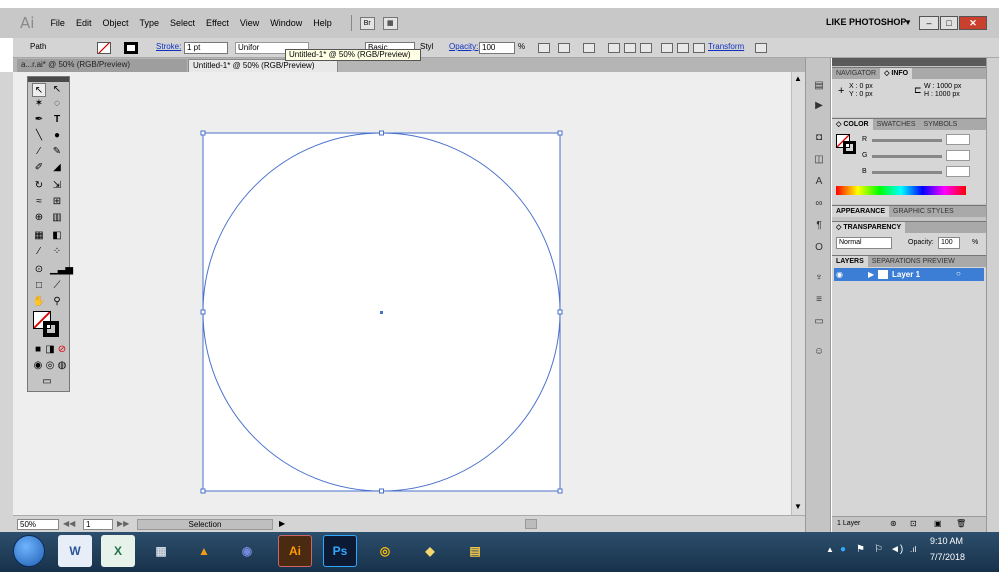 This screenshot has width=999, height=572. What do you see at coordinates (819, 226) in the screenshot?
I see `paragraph-icon: ¶` at bounding box center [819, 226].